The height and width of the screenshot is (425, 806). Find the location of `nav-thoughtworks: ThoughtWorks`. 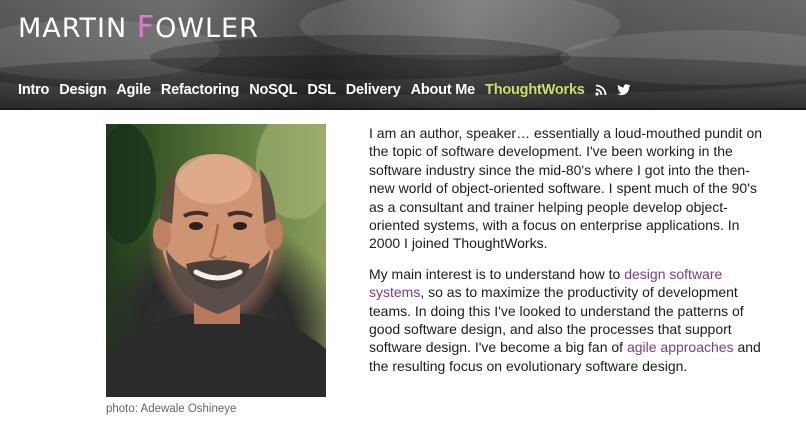

nav-thoughtworks: ThoughtWorks is located at coordinates (535, 90).